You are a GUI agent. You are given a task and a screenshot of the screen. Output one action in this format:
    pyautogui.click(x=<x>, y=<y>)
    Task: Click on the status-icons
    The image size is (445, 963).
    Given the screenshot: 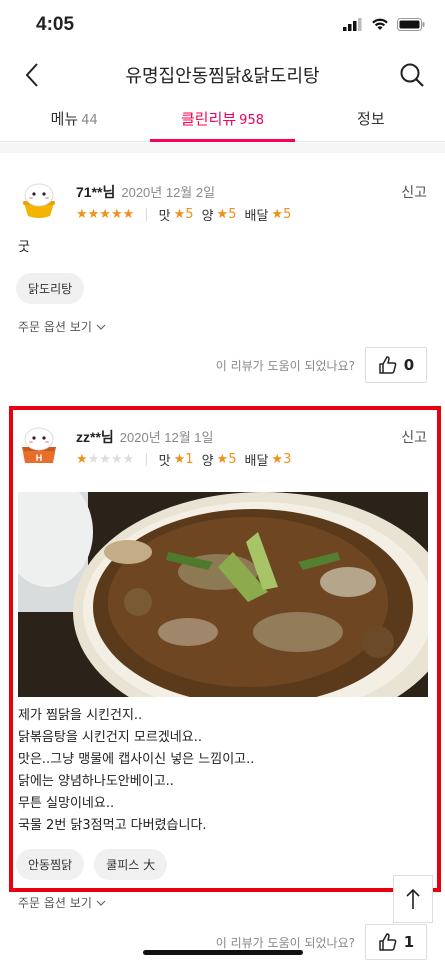 What is the action you would take?
    pyautogui.click(x=384, y=24)
    